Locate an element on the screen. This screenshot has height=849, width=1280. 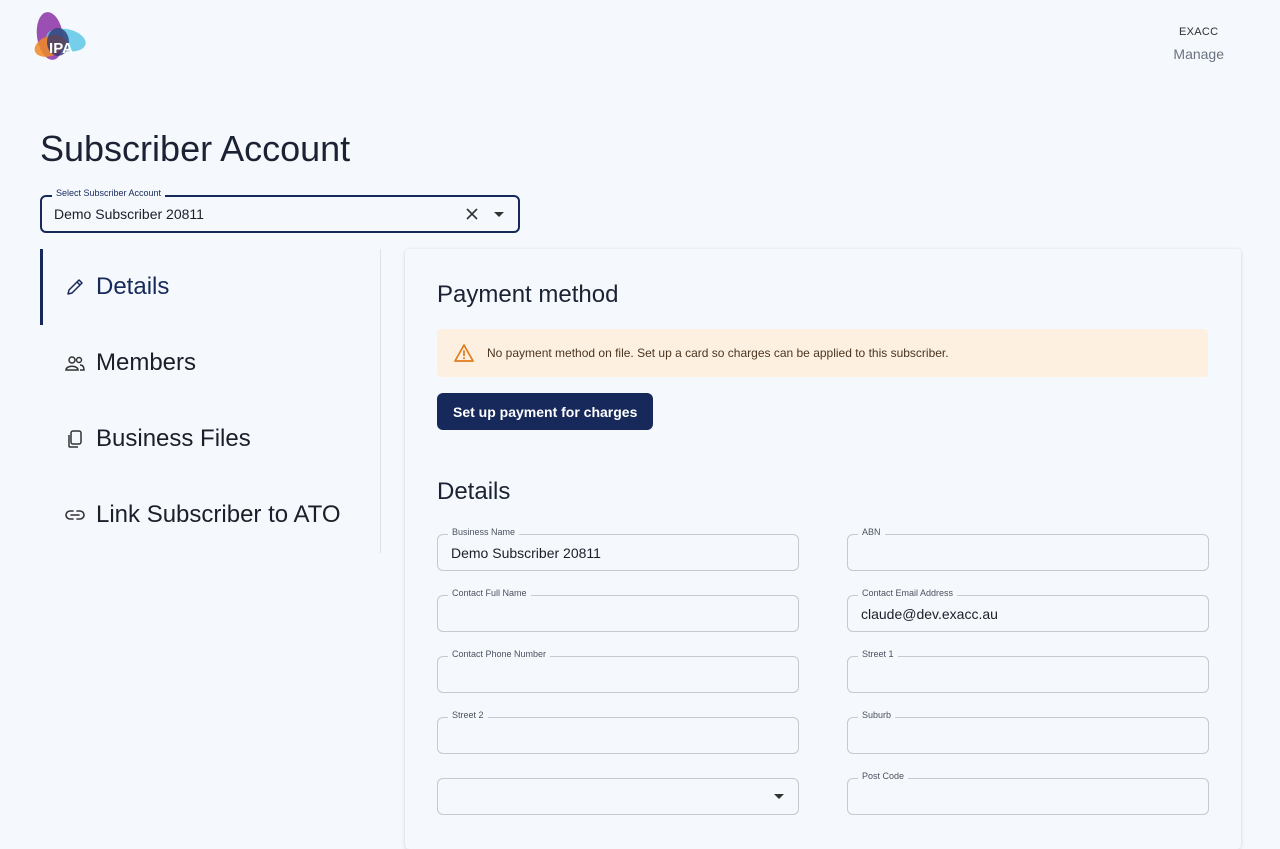
contact-full-name-field: Contact Full Name is located at coordinates (618, 610).